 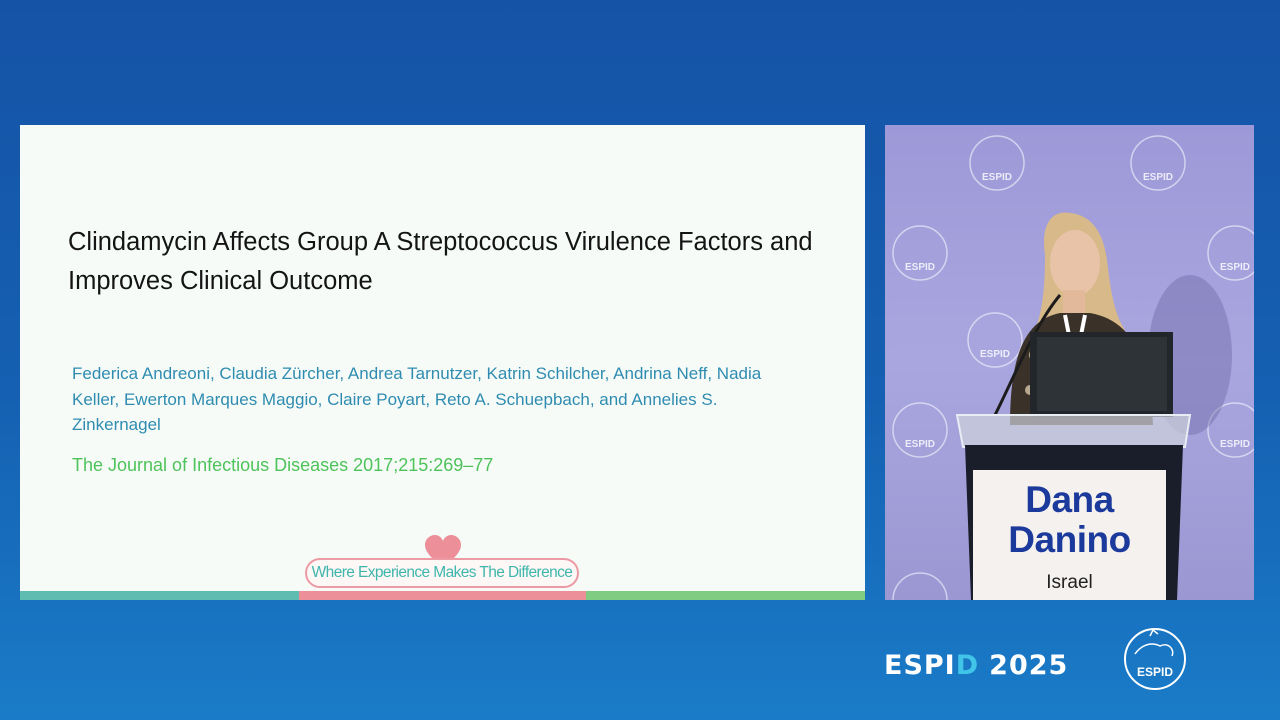 I want to click on speaker-last-name: Danino, so click(x=1069, y=539).